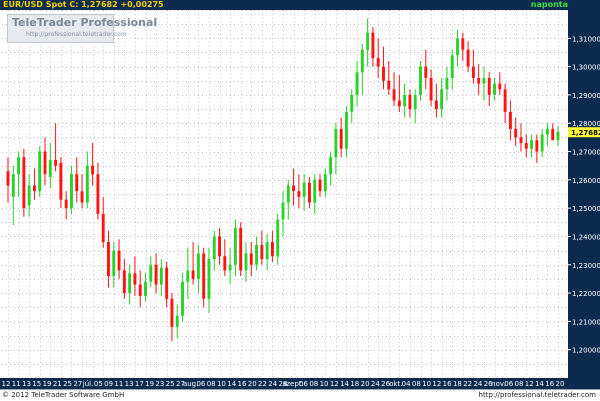  I want to click on price-tick-label: 1,20000, so click(586, 351).